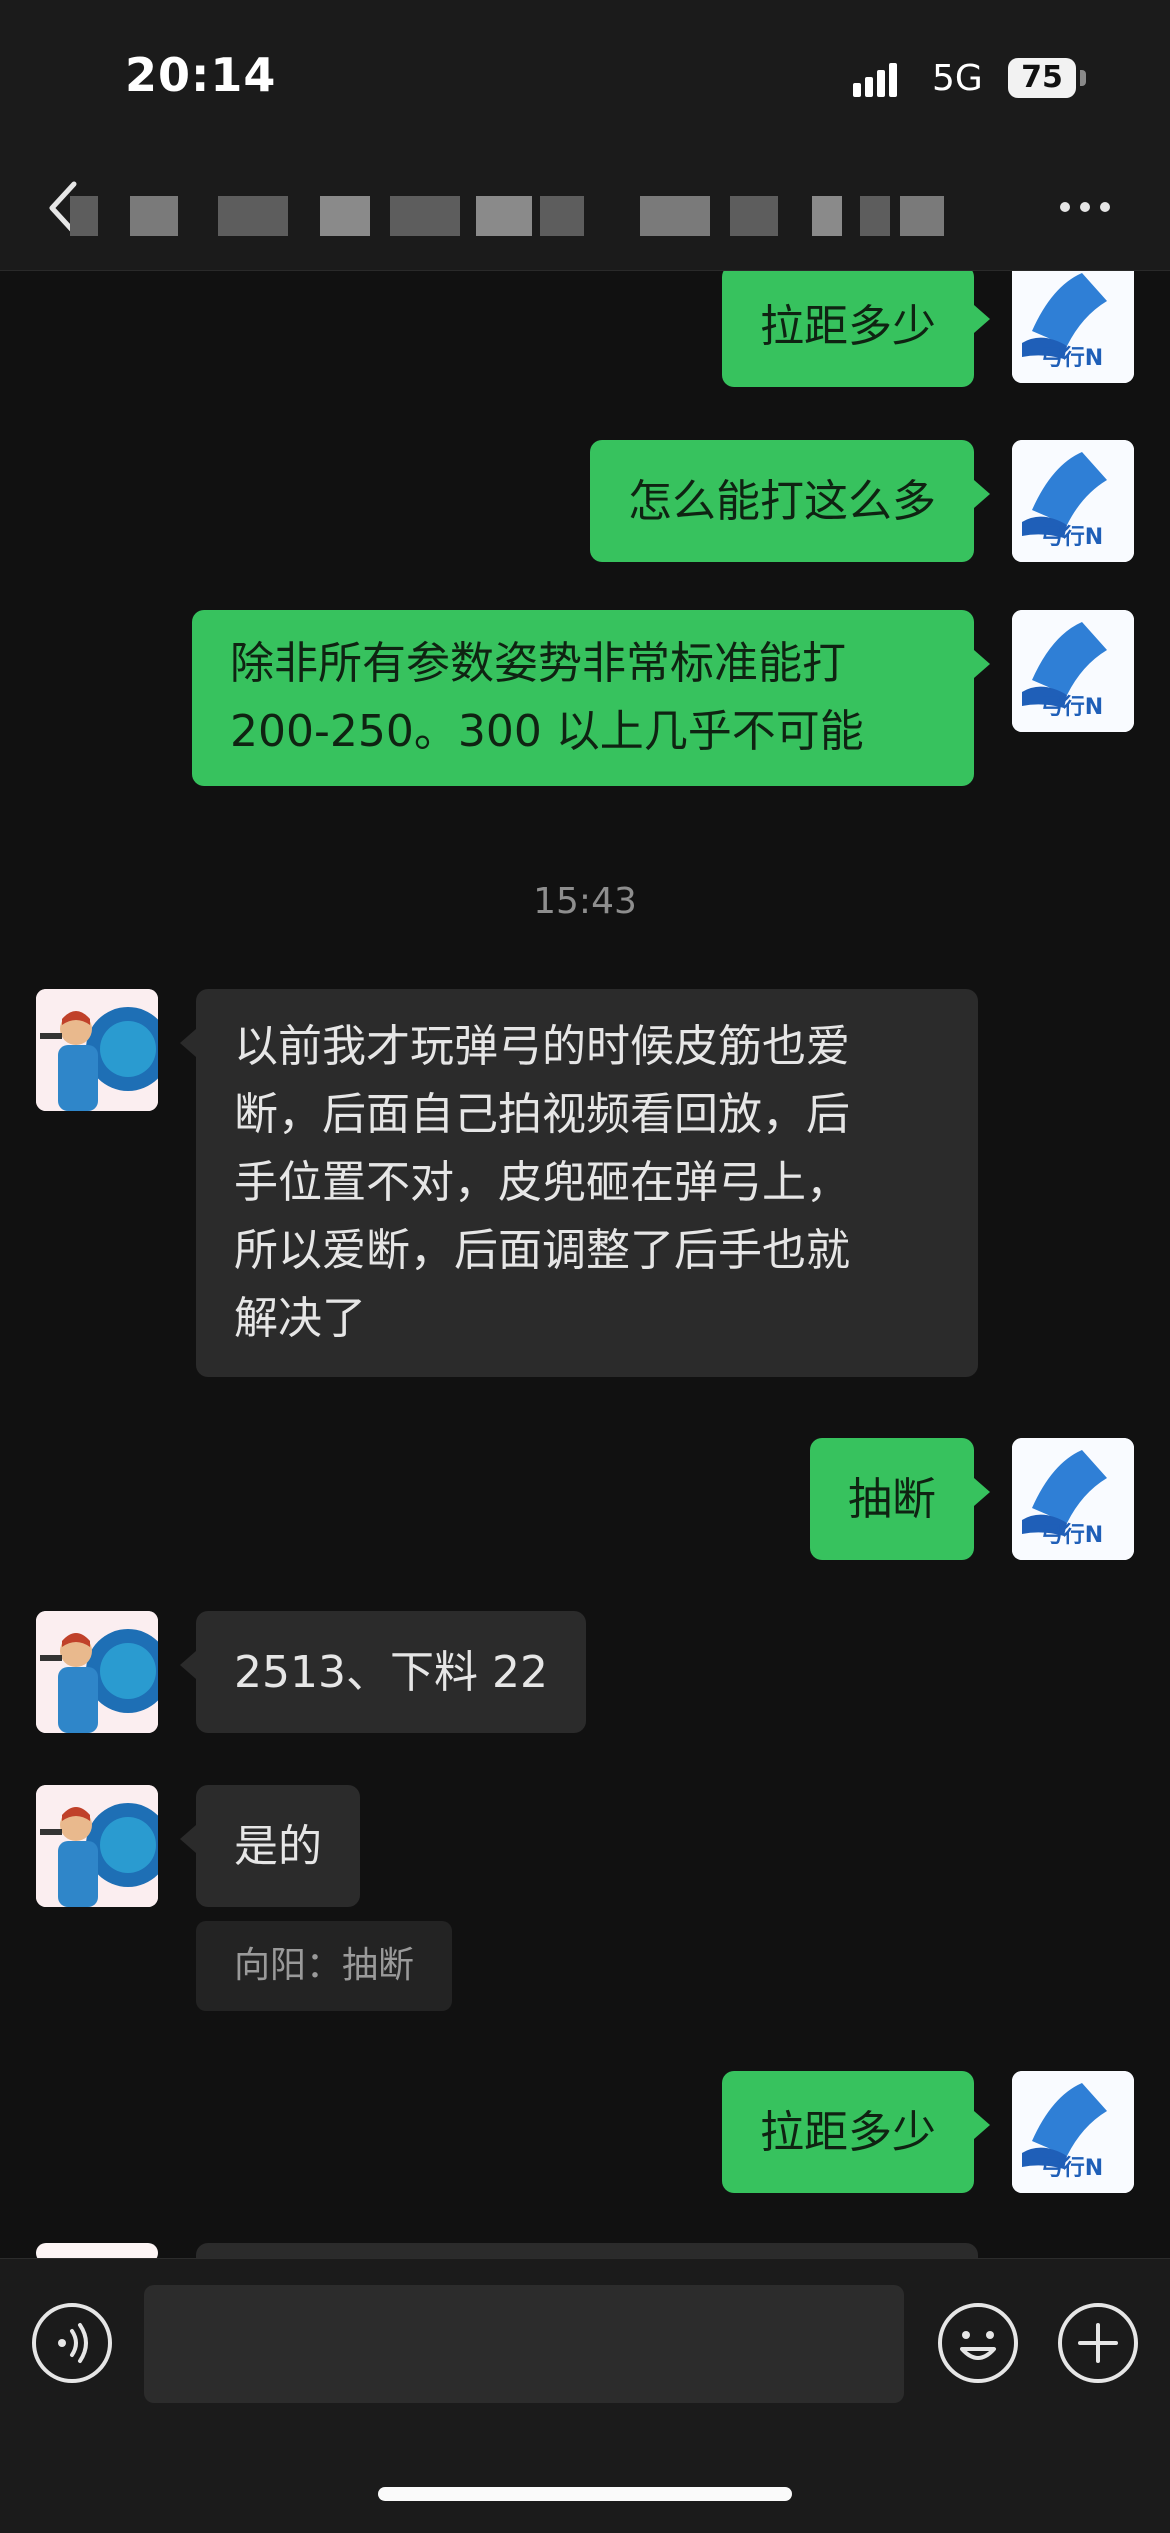 Image resolution: width=1170 pixels, height=2533 pixels. What do you see at coordinates (1098, 2343) in the screenshot?
I see `plus-icon` at bounding box center [1098, 2343].